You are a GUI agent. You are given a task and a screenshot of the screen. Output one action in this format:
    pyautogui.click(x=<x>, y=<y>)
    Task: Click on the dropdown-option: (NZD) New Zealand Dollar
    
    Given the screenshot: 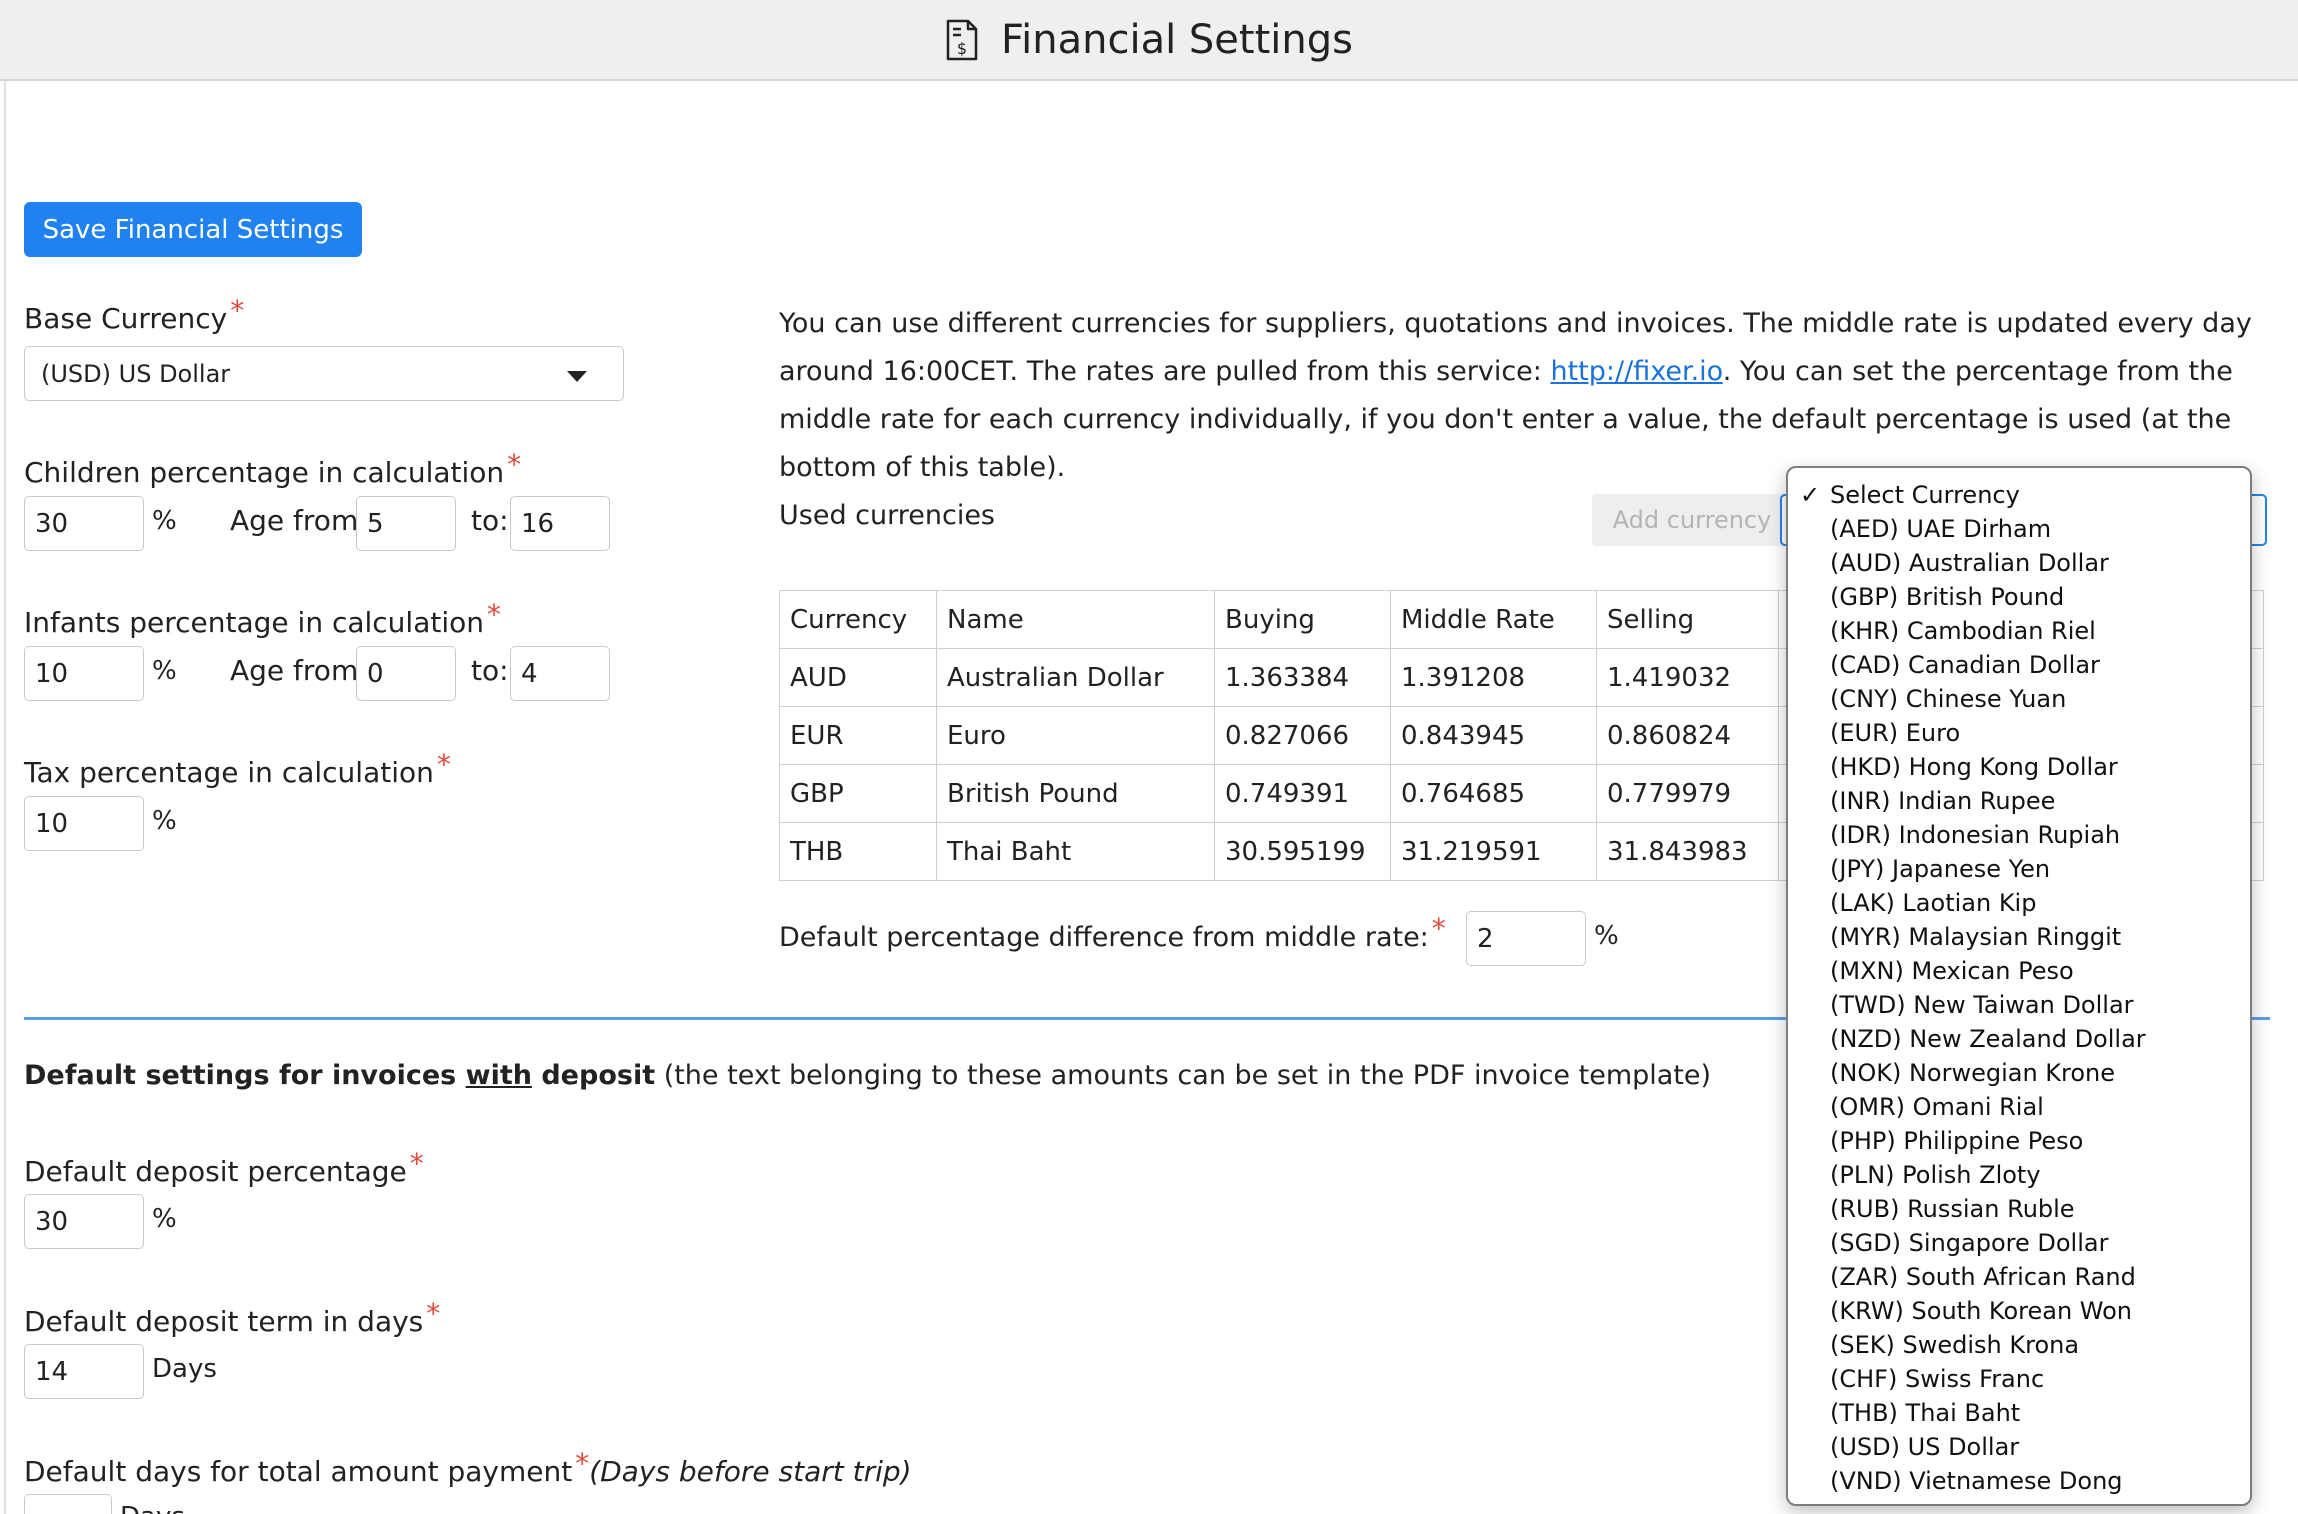 What is the action you would take?
    pyautogui.click(x=2019, y=1039)
    